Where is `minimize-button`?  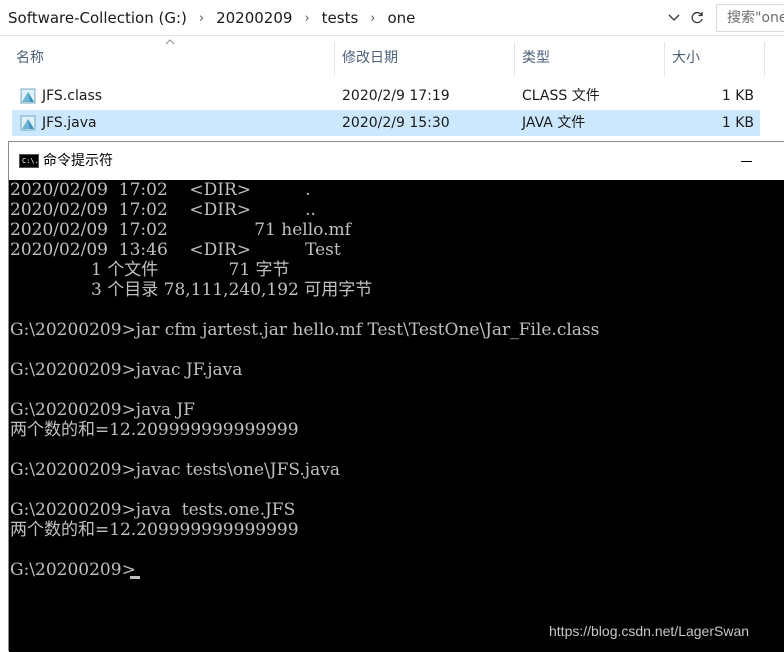 minimize-button is located at coordinates (746, 161).